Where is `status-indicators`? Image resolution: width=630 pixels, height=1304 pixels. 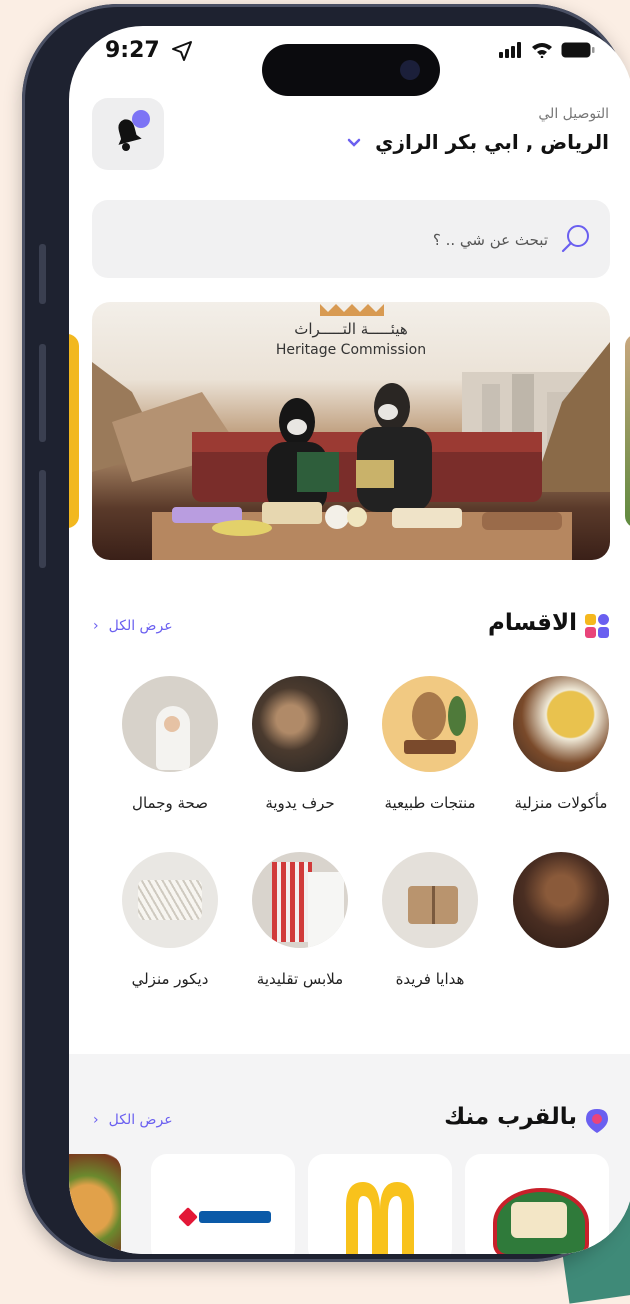
status-indicators is located at coordinates (547, 50).